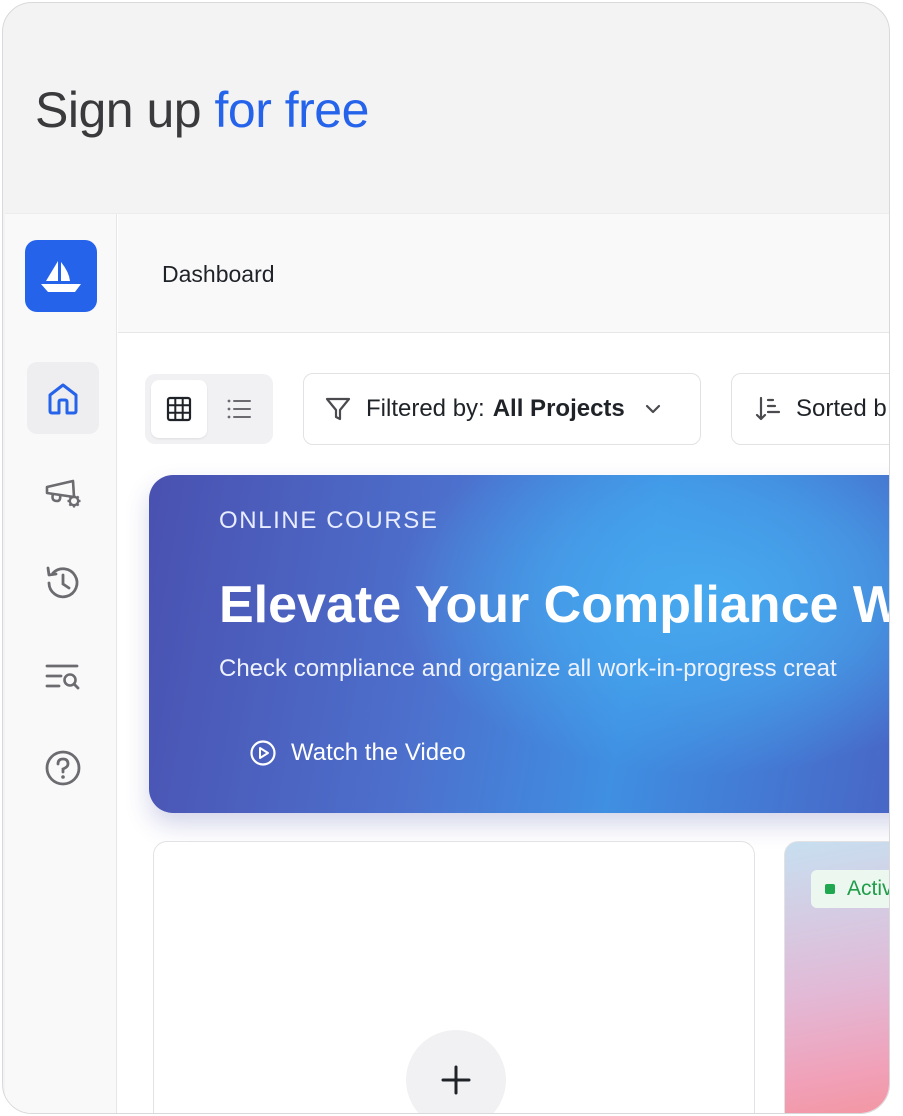 This screenshot has height=1116, width=903. I want to click on page-title: Dashboard, so click(218, 274).